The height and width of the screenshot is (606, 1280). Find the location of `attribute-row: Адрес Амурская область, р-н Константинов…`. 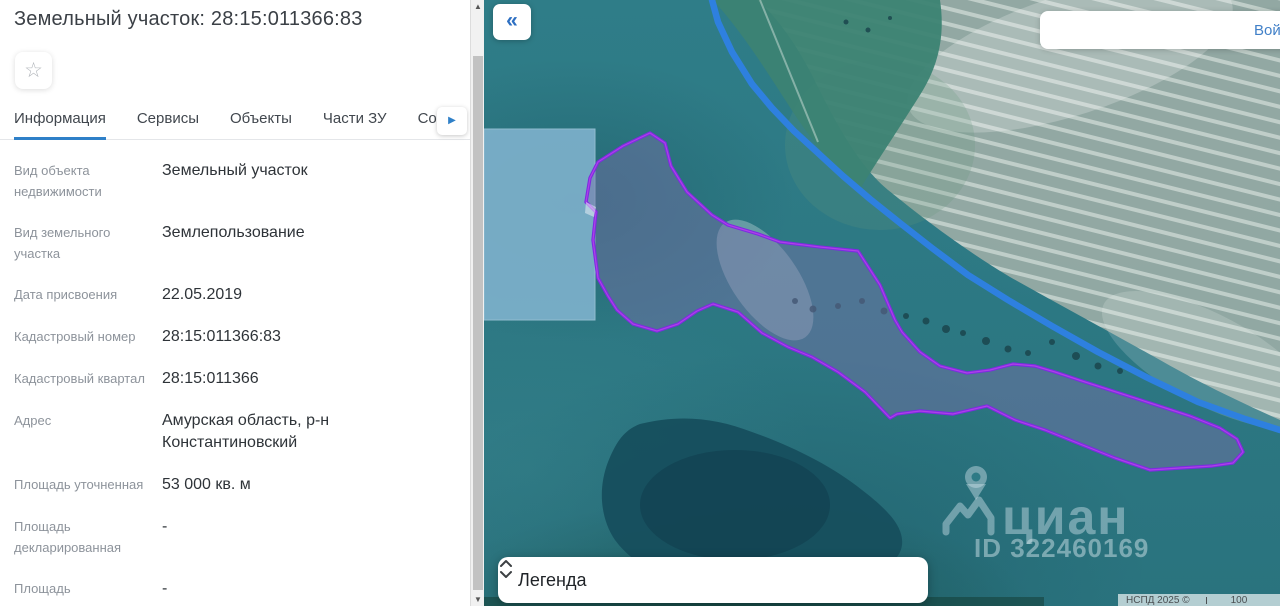

attribute-row: Адрес Амурская область, р-н Константинов… is located at coordinates (235, 432).